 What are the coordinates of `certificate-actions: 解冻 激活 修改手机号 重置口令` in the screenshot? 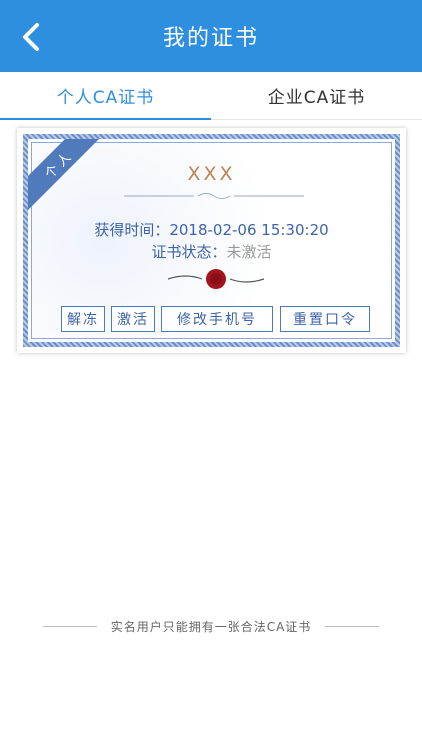 It's located at (228, 319).